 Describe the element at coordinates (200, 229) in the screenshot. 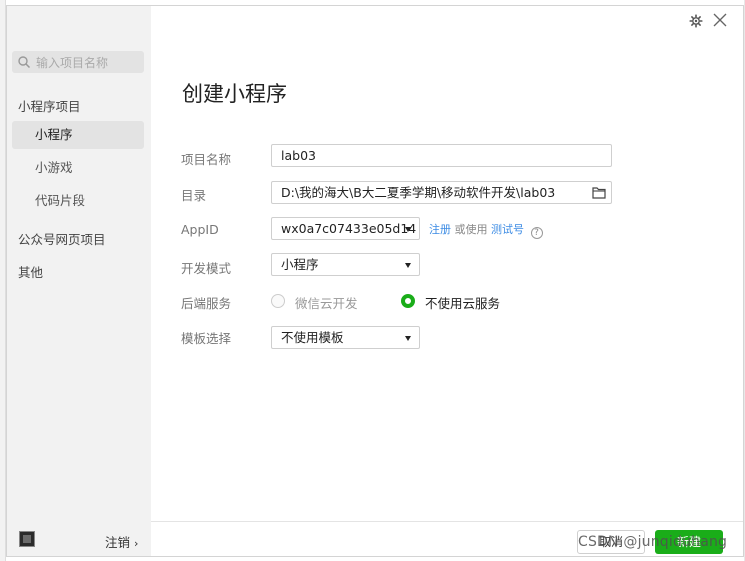

I see `appid-label: AppID` at that location.